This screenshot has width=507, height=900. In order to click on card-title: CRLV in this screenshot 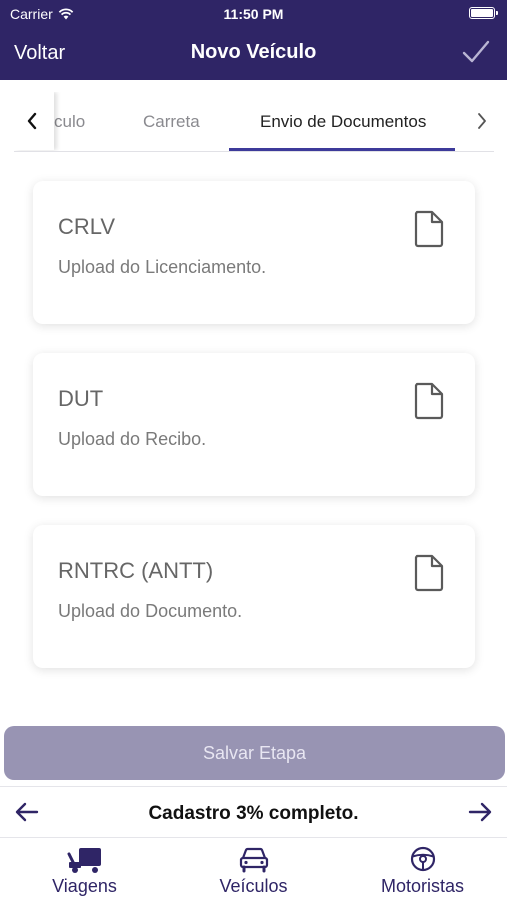, I will do `click(87, 226)`.